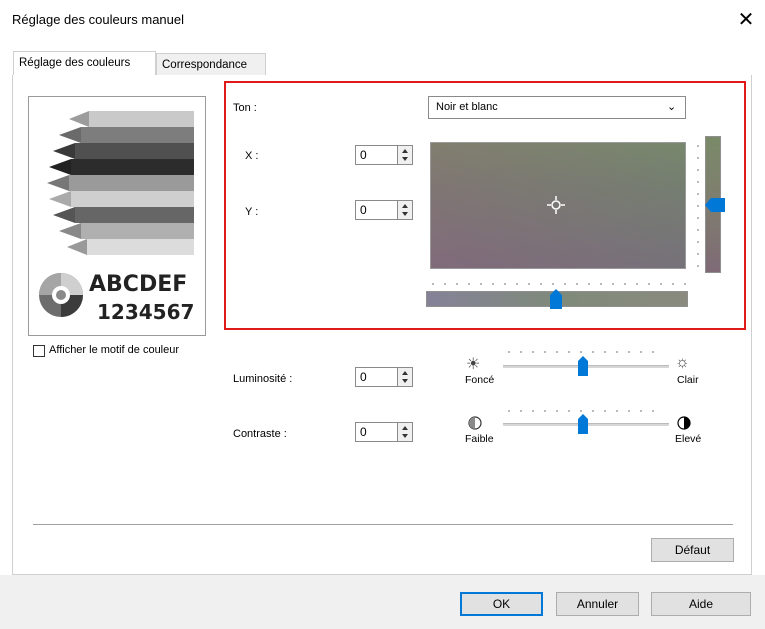 The height and width of the screenshot is (629, 765). I want to click on sun-dark-icon: ☀, so click(473, 364).